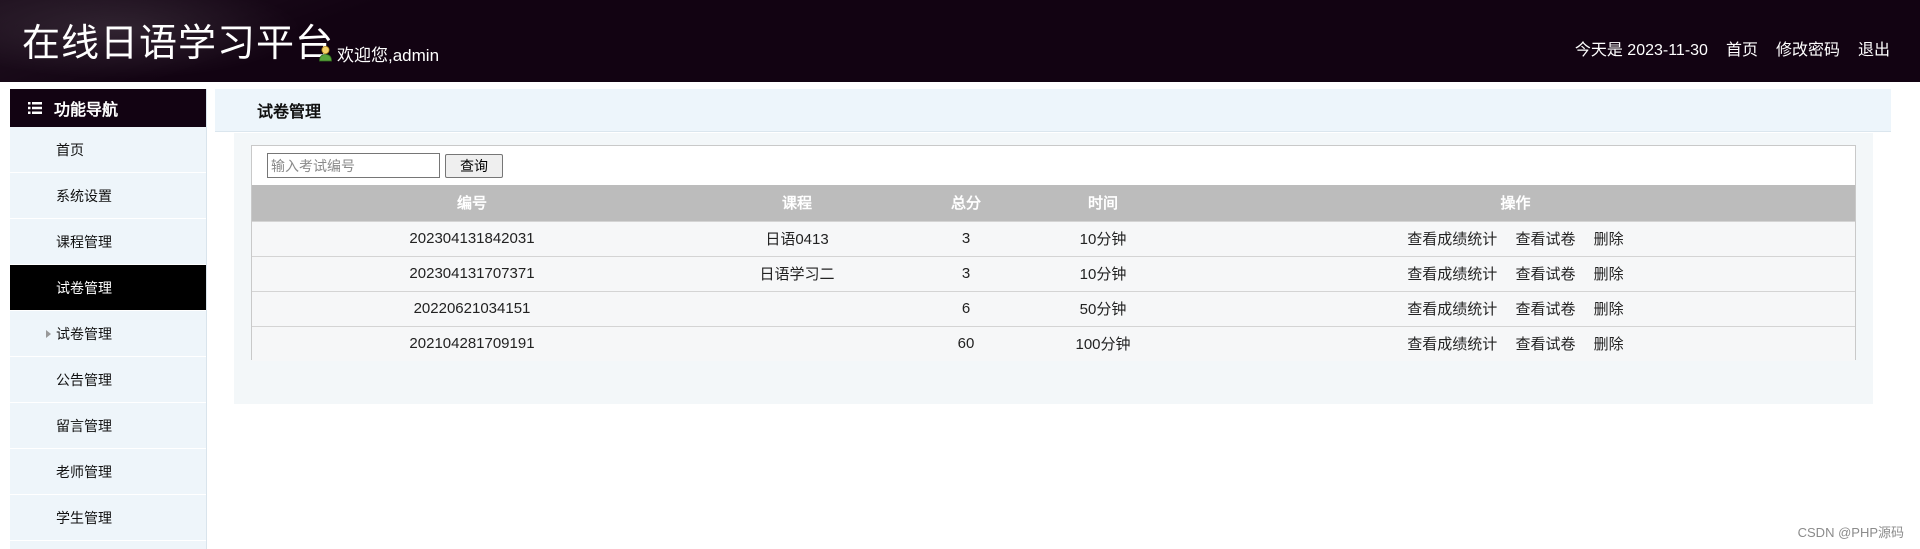  Describe the element at coordinates (1103, 309) in the screenshot. I see `cell-time: 50分钟` at that location.